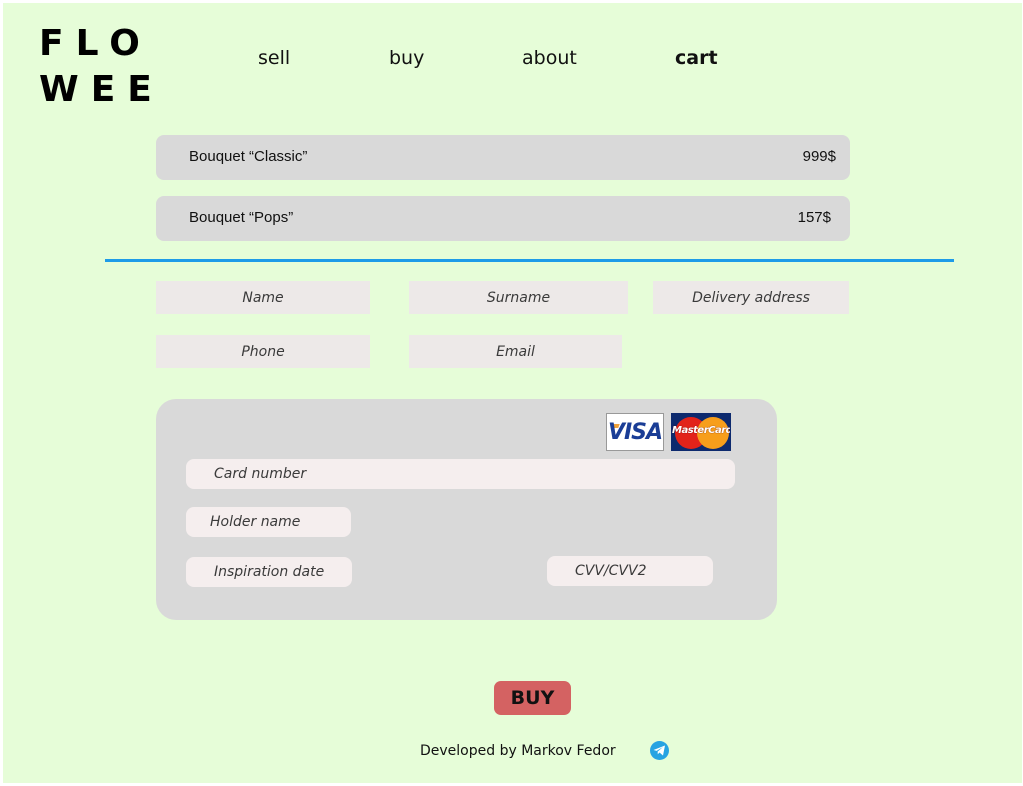 The width and height of the screenshot is (1023, 786). Describe the element at coordinates (529, 260) in the screenshot. I see `section-divider` at that location.